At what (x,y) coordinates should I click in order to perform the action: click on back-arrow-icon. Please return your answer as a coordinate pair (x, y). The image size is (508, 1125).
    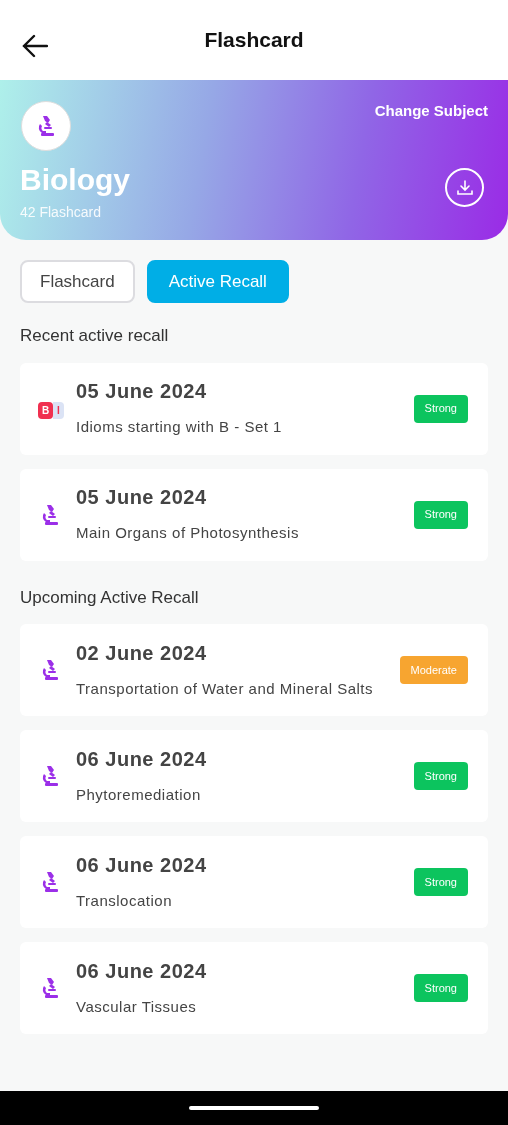
    Looking at the image, I should click on (35, 46).